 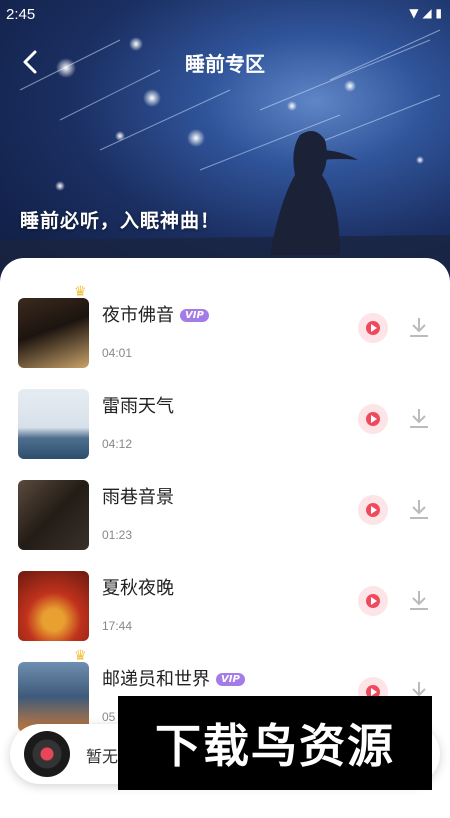 I want to click on status-time: 2:45, so click(x=21, y=14).